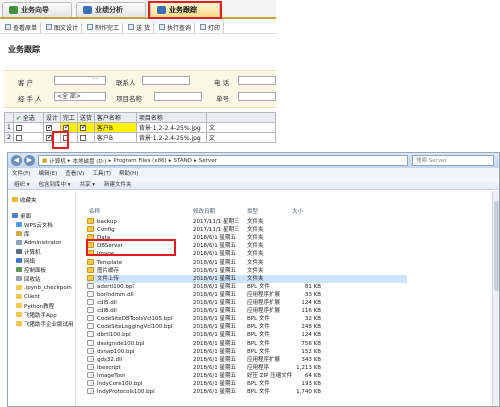 The height and width of the screenshot is (407, 500). What do you see at coordinates (175, 27) in the screenshot?
I see `query-button: 执行查询` at bounding box center [175, 27].